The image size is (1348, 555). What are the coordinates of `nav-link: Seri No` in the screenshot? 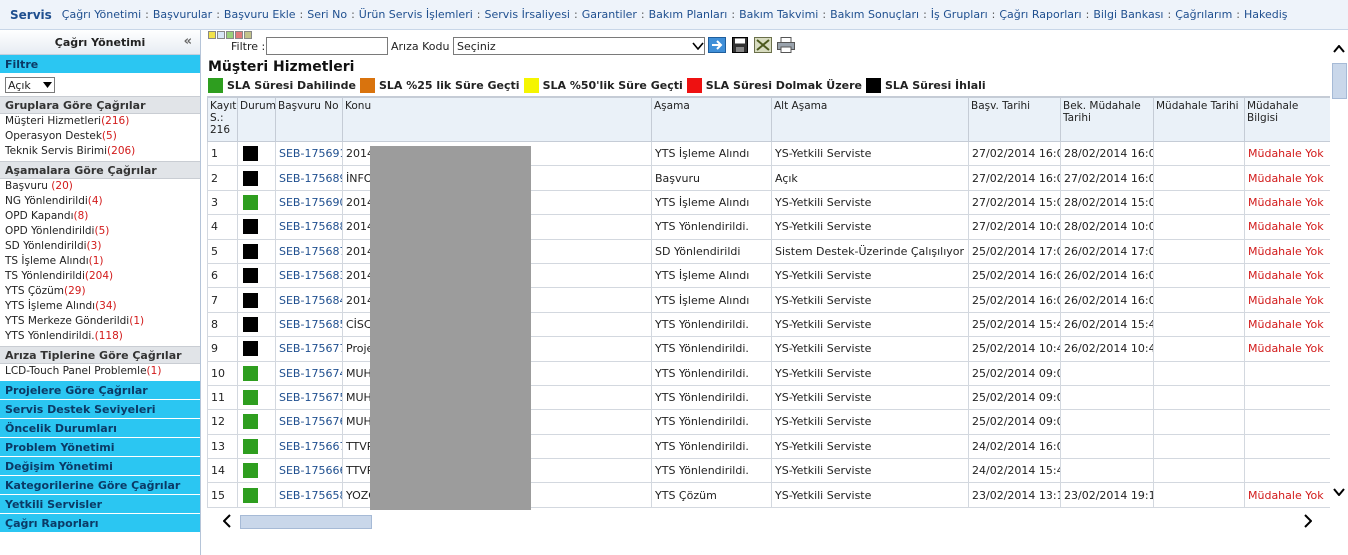 It's located at (327, 14).